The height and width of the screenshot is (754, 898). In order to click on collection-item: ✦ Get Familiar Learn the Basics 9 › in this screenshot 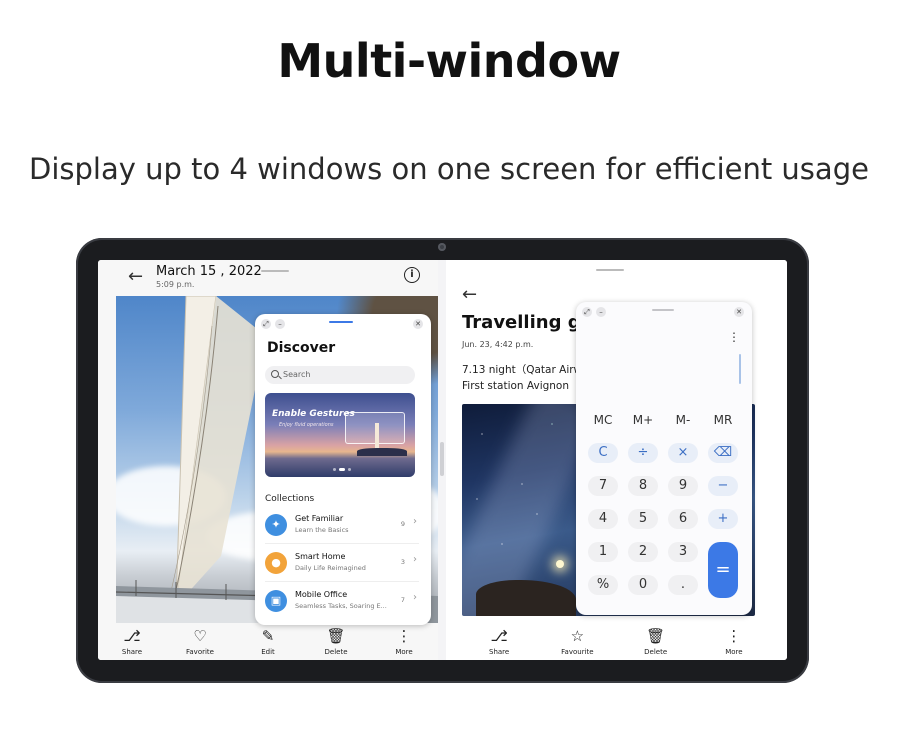, I will do `click(342, 526)`.